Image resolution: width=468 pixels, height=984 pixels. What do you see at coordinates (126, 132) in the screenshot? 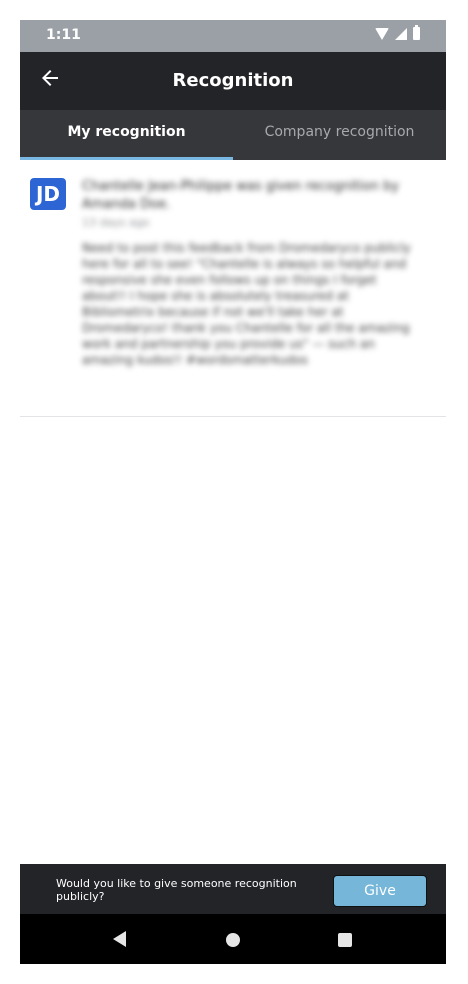
I see `tab-label: My recognition` at bounding box center [126, 132].